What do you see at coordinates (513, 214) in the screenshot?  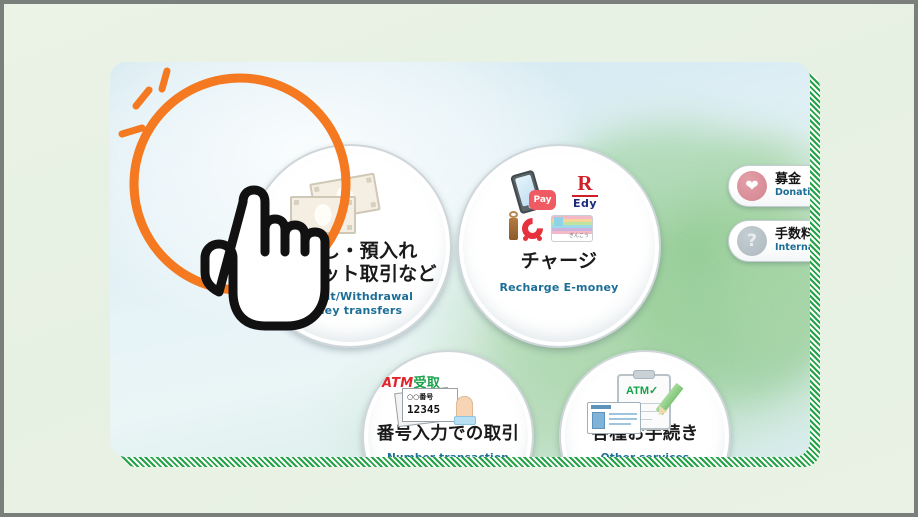 I see `ic-wave-icon` at bounding box center [513, 214].